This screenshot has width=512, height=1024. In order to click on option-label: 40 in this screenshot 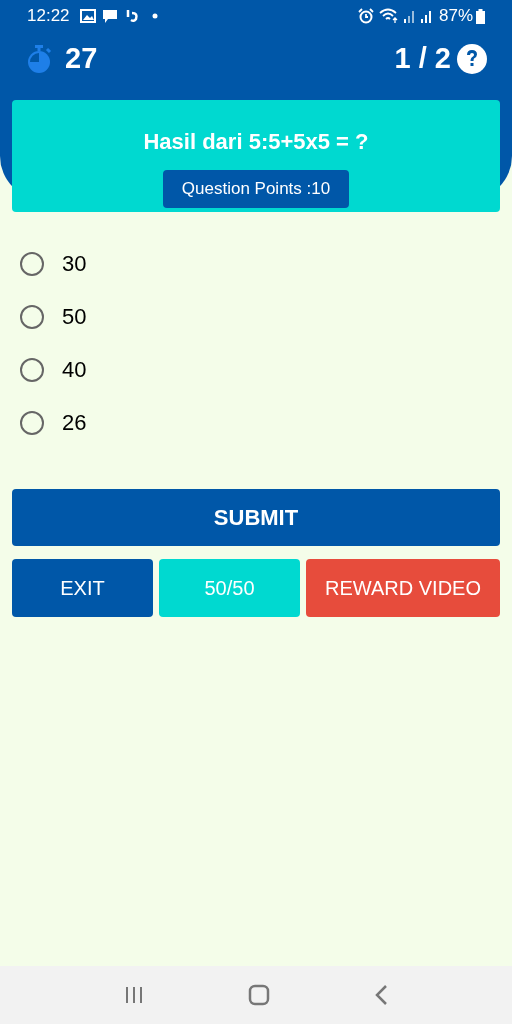, I will do `click(74, 370)`.